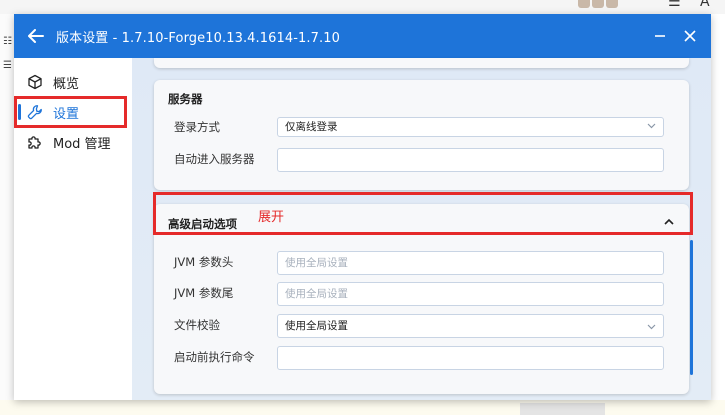 This screenshot has width=725, height=415. Describe the element at coordinates (202, 224) in the screenshot. I see `advanced-section-title: 高级启动选项` at that location.